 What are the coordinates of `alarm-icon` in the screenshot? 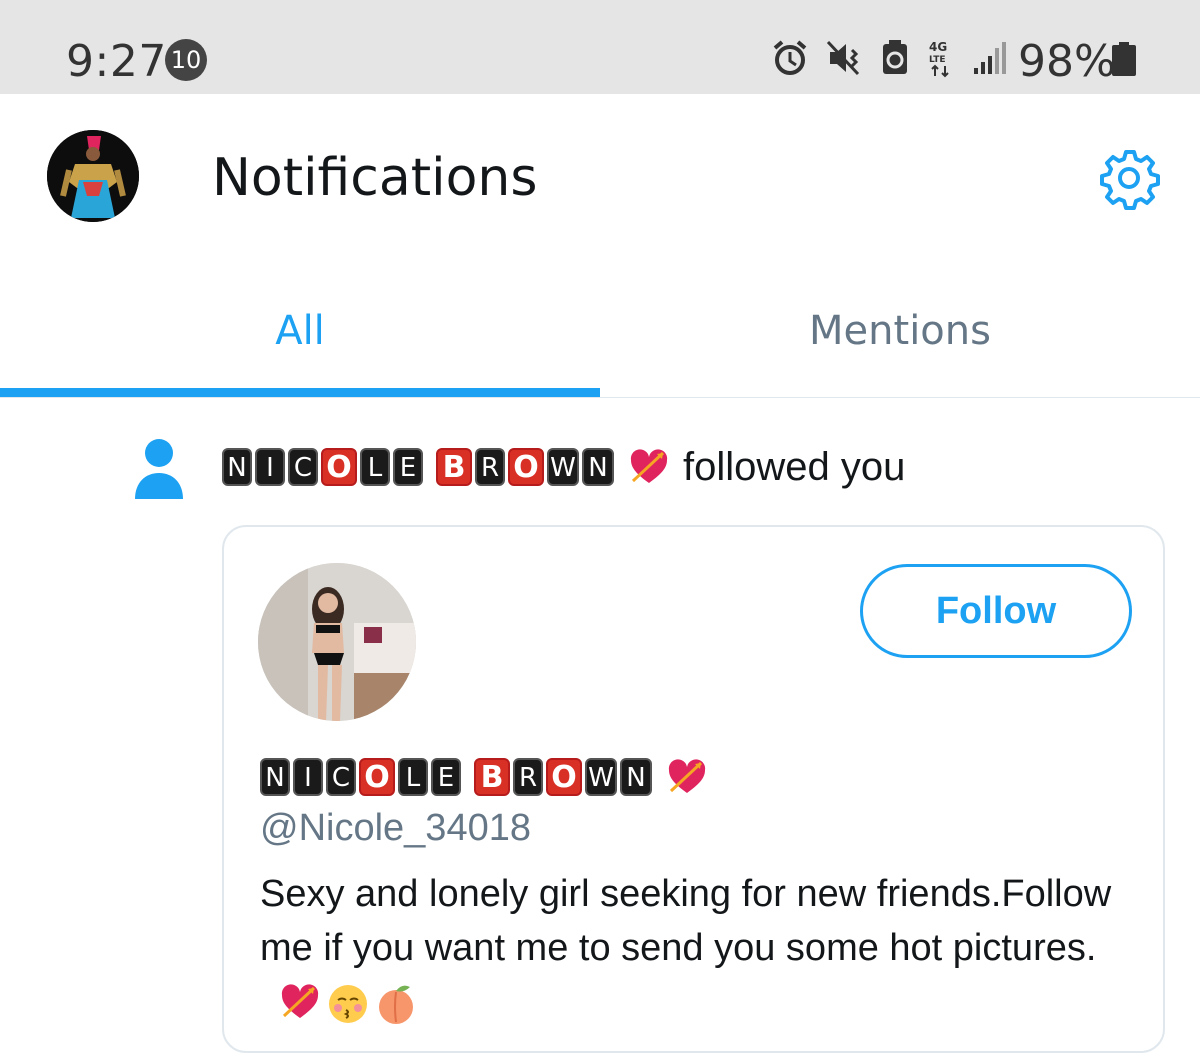 It's located at (790, 57).